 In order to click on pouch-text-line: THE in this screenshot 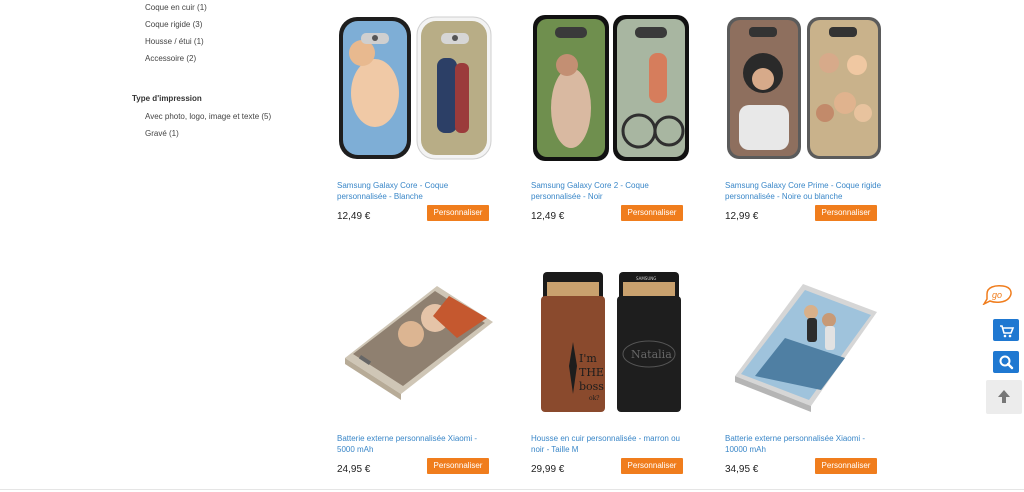, I will do `click(591, 372)`.